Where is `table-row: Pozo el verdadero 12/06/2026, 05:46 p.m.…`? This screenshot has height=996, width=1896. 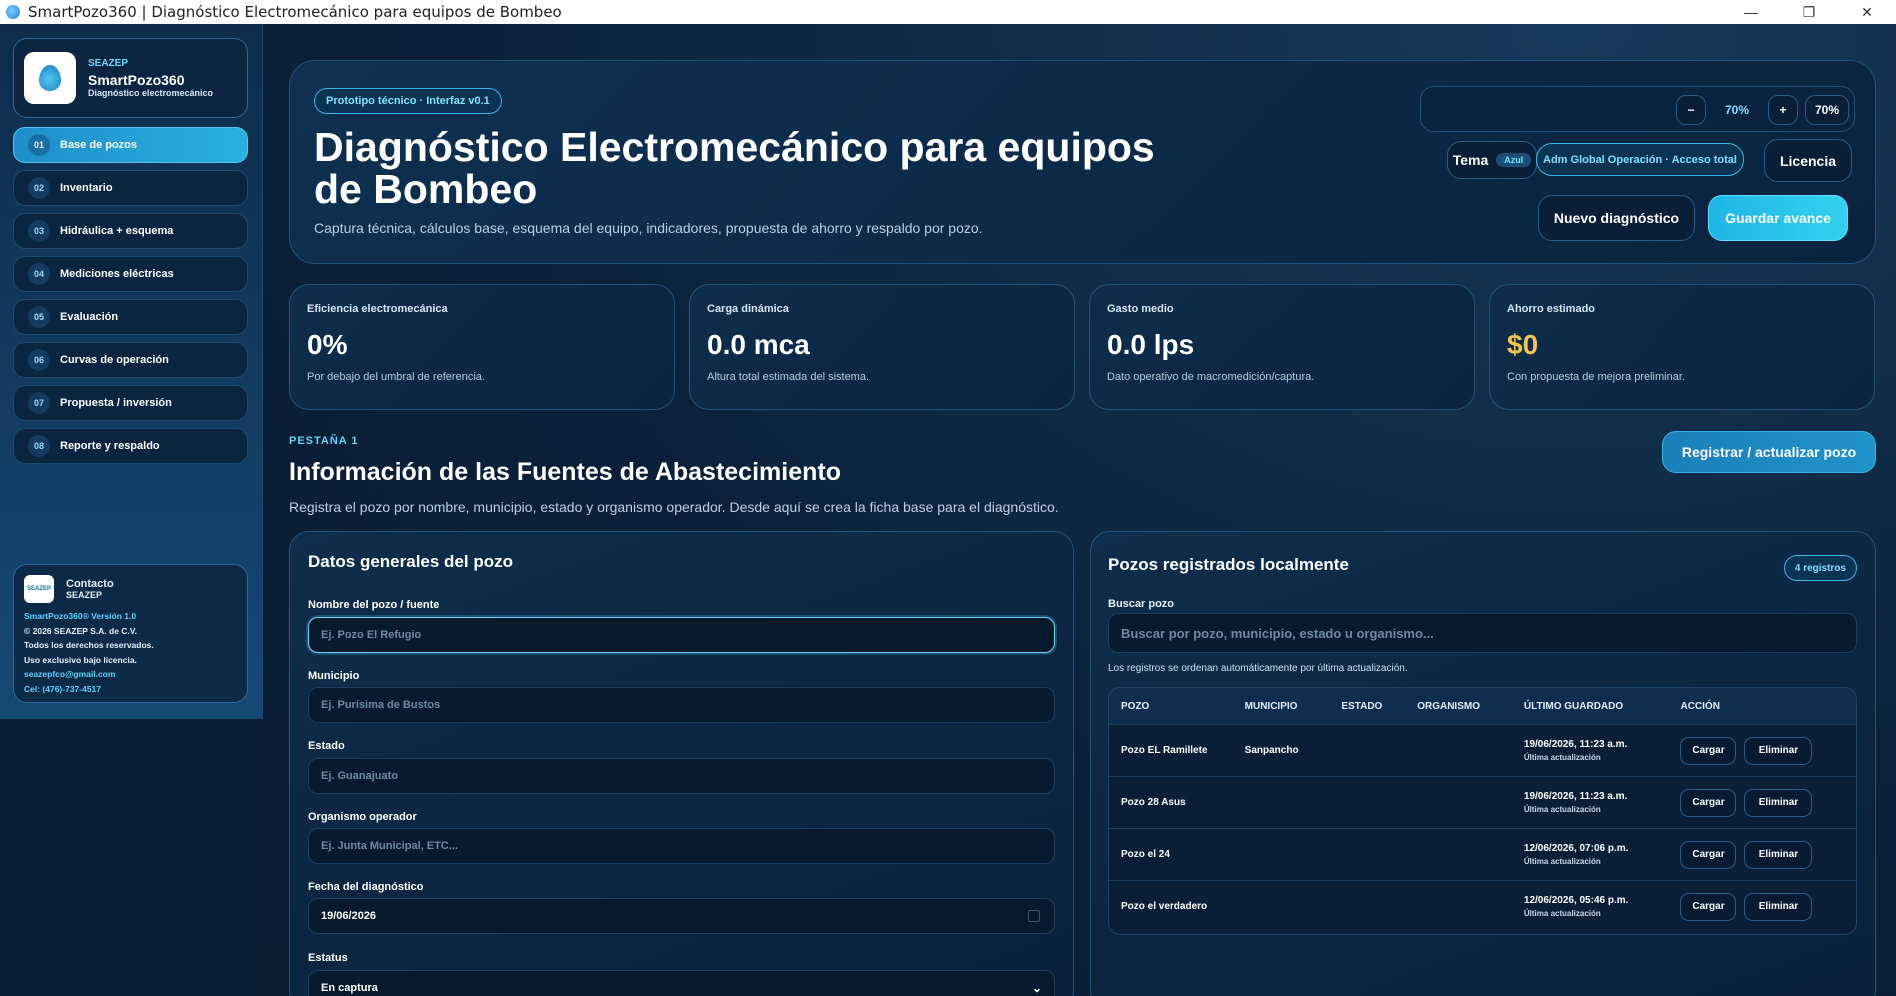 table-row: Pozo el verdadero 12/06/2026, 05:46 p.m.… is located at coordinates (1482, 906).